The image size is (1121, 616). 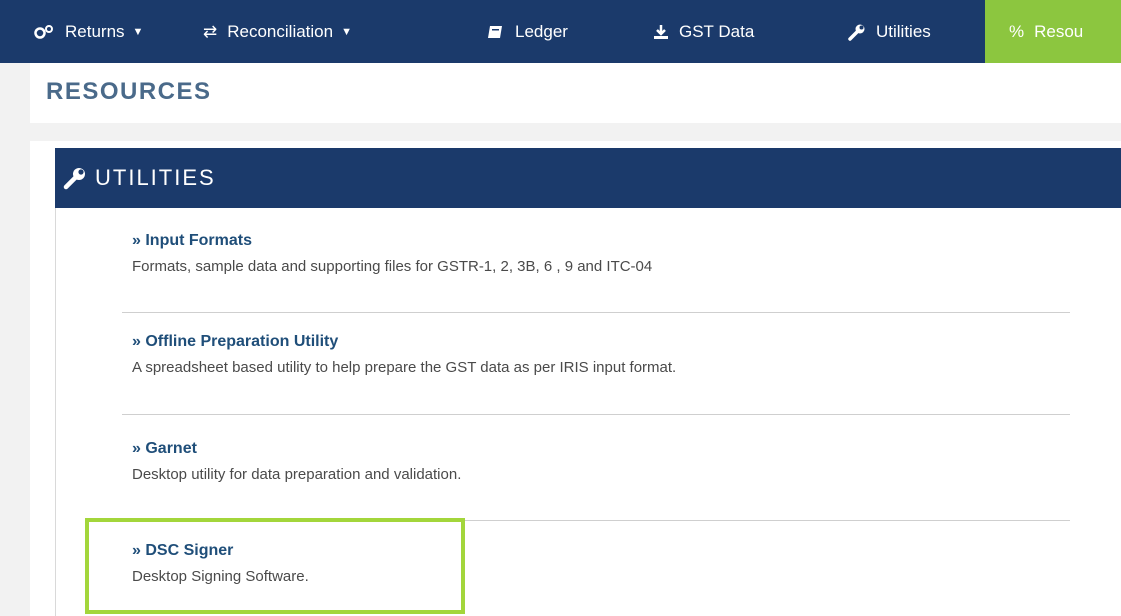 I want to click on nav-reconciliation-label: Reconciliation, so click(x=280, y=31).